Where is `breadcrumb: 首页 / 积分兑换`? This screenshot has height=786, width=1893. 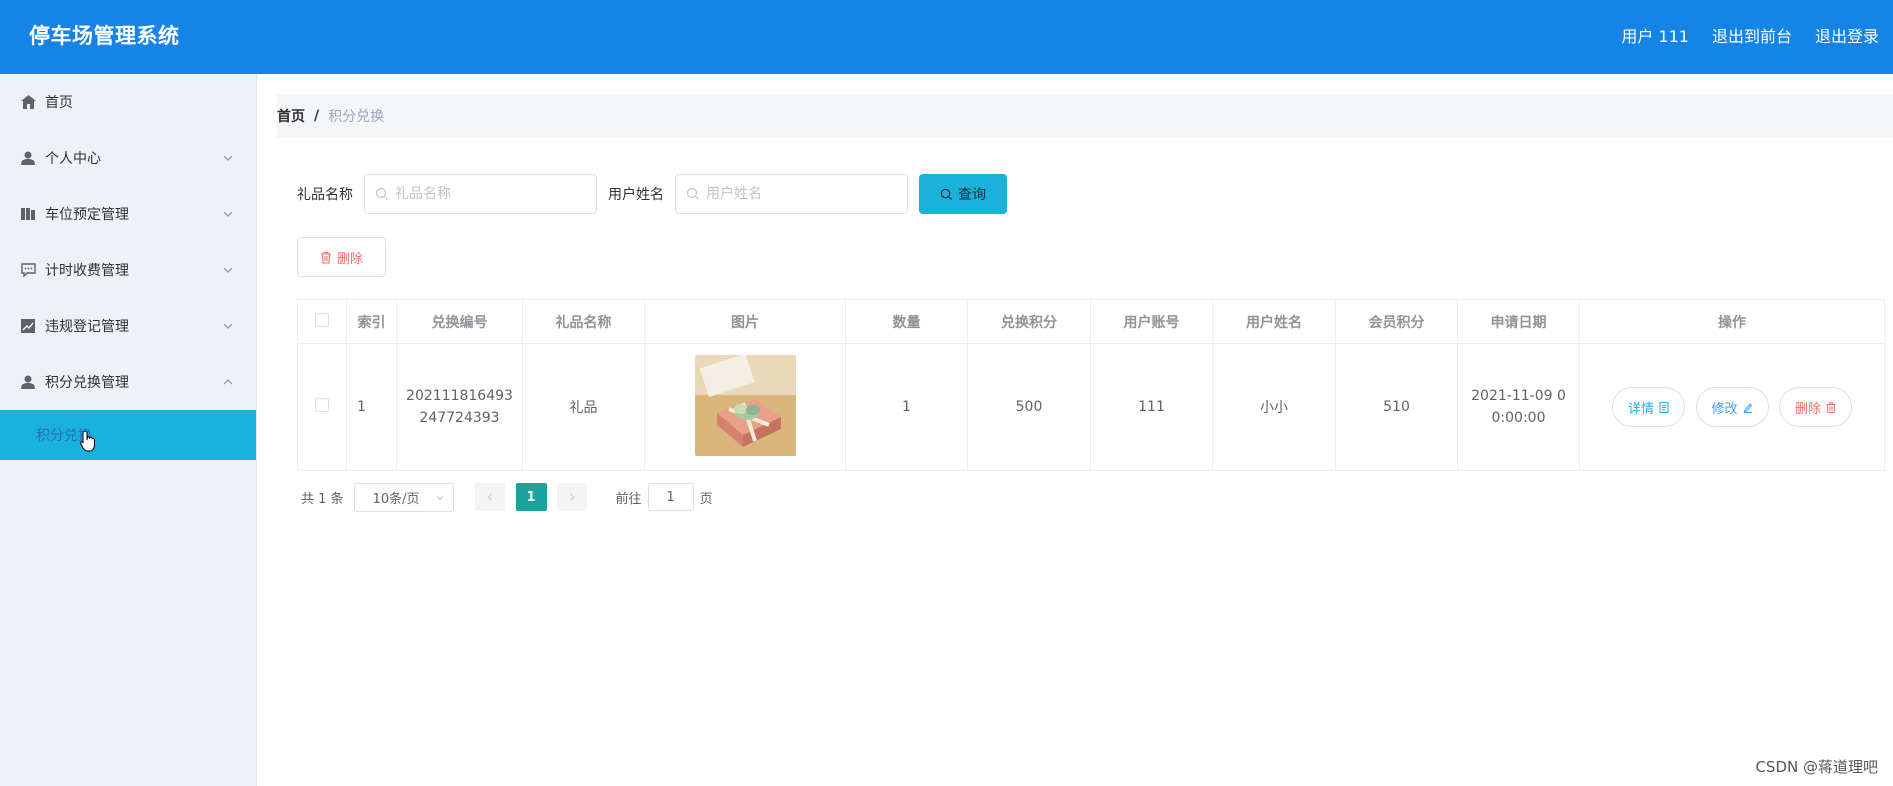 breadcrumb: 首页 / 积分兑换 is located at coordinates (1085, 116).